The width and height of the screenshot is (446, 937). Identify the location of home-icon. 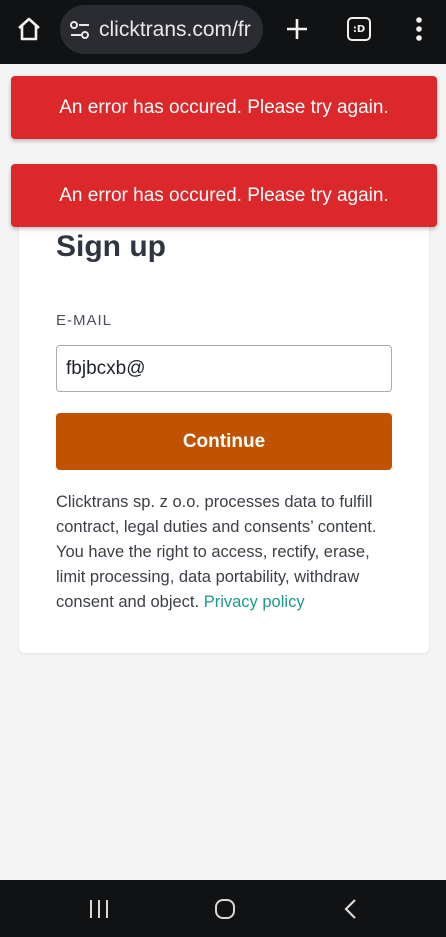
(29, 29).